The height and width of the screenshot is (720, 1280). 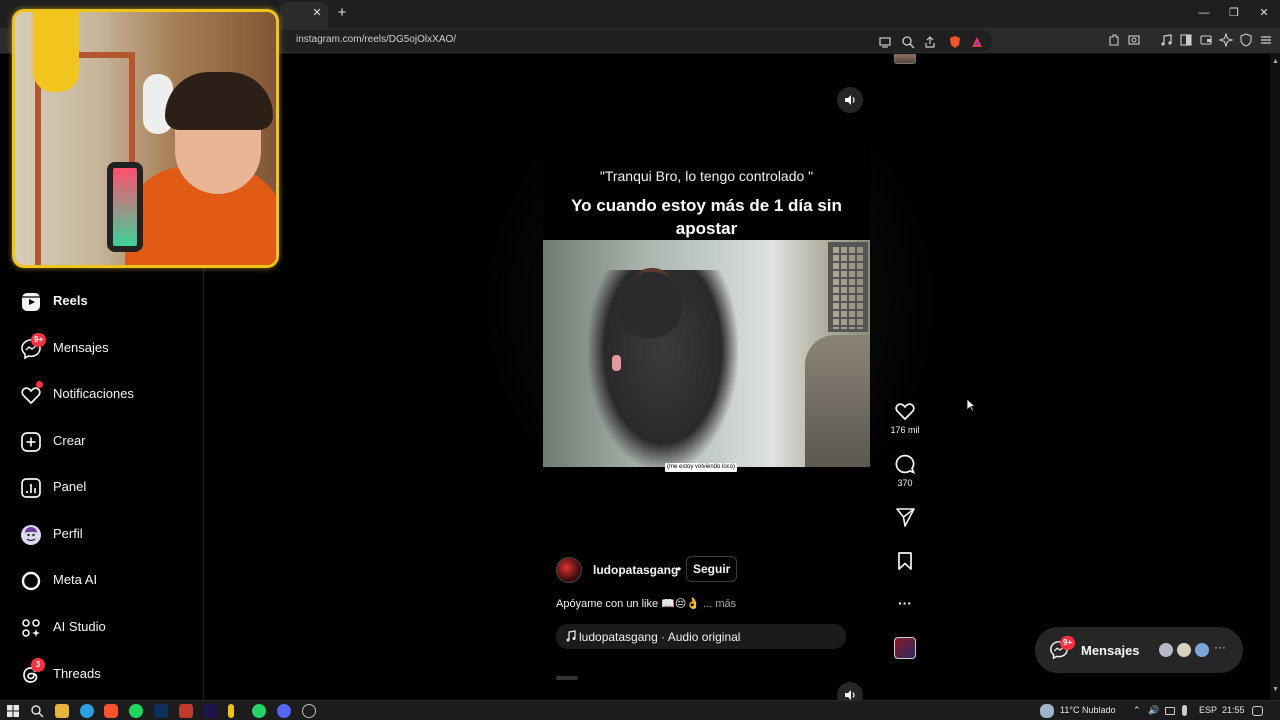 What do you see at coordinates (632, 41) in the screenshot?
I see `address-bar: instagram.com/reels/DG5ojOlxXAO/` at bounding box center [632, 41].